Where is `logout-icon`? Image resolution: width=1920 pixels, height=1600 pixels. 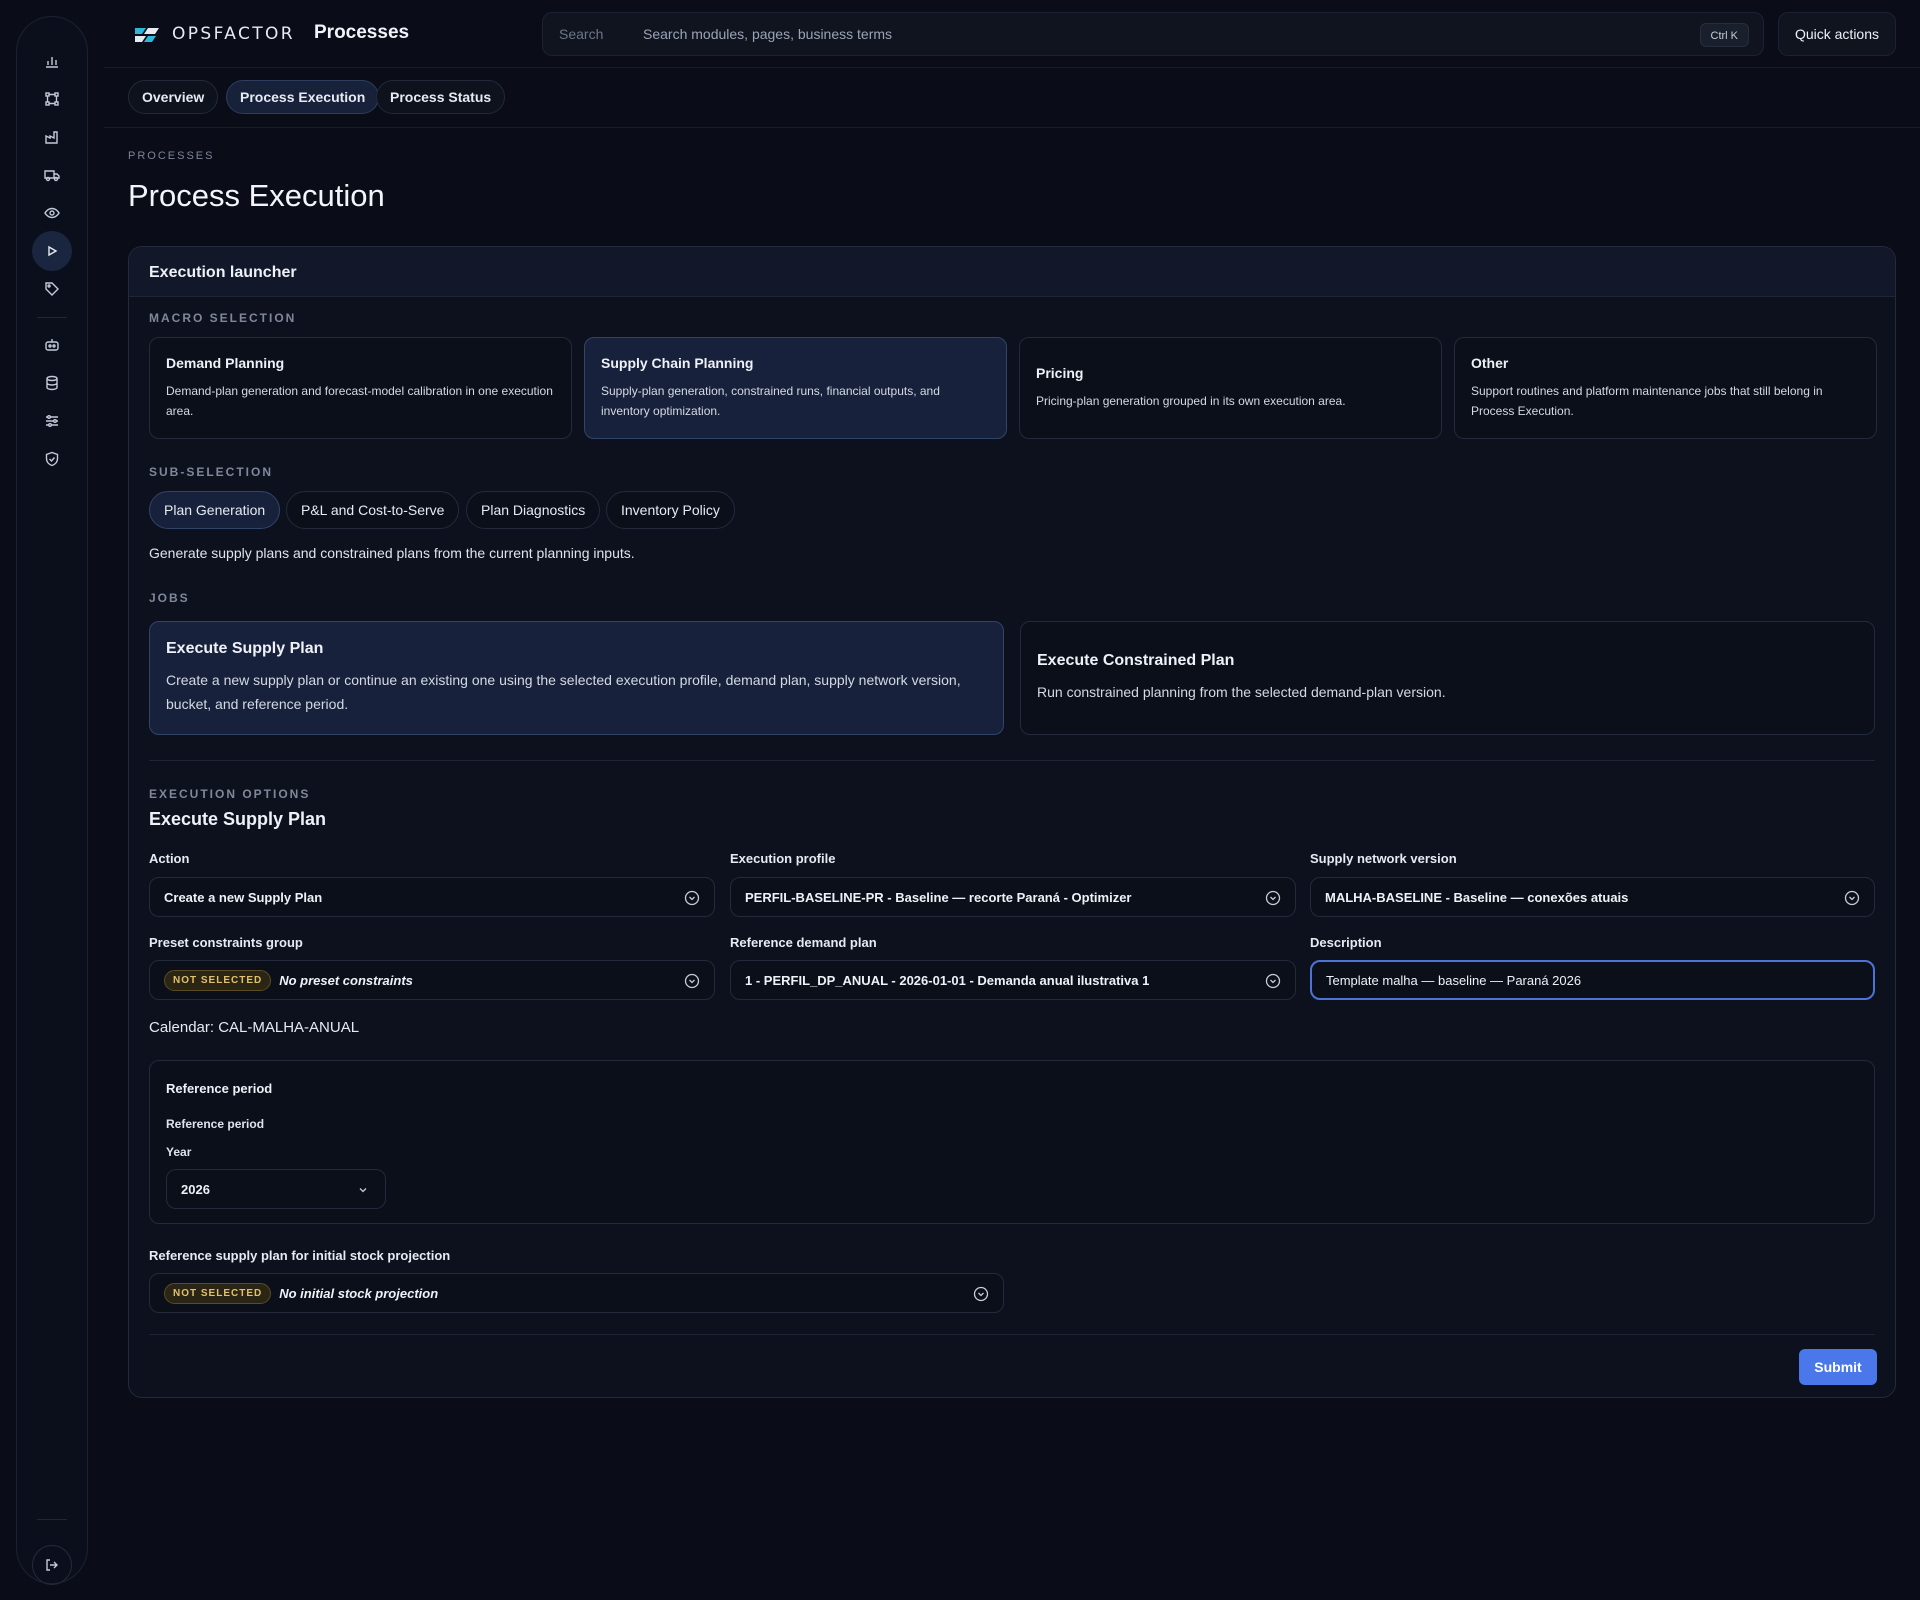 logout-icon is located at coordinates (52, 1565).